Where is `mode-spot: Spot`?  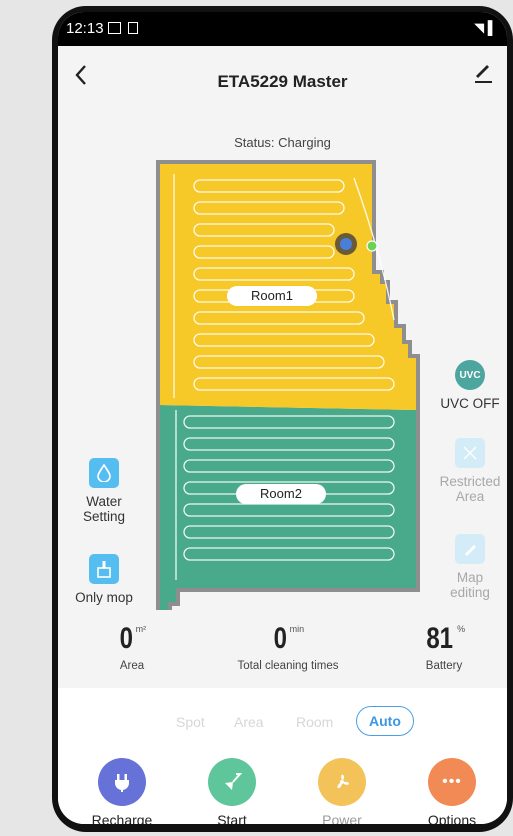 mode-spot: Spot is located at coordinates (190, 722).